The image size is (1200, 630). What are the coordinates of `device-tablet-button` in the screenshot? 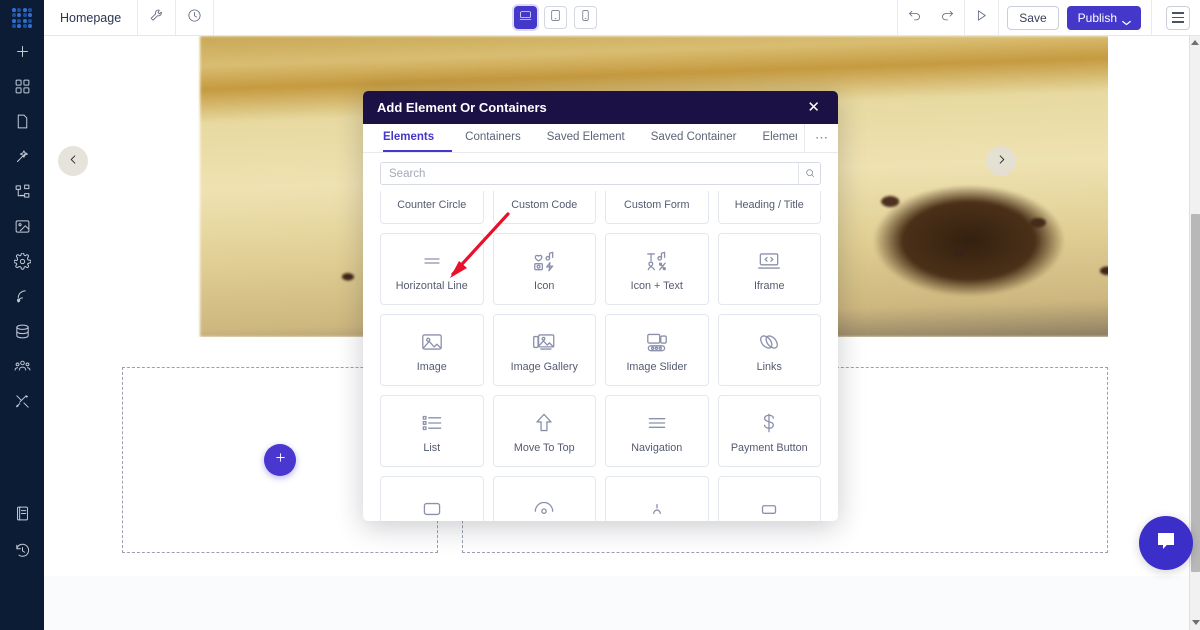 It's located at (556, 17).